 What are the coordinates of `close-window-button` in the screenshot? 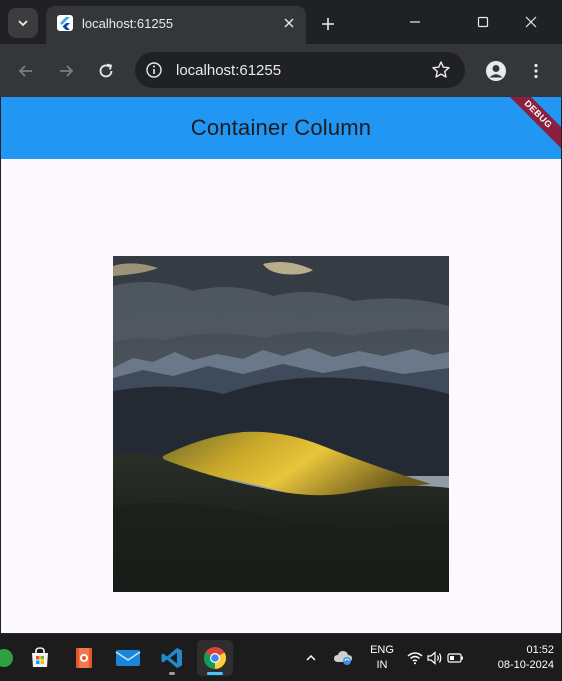 It's located at (531, 22).